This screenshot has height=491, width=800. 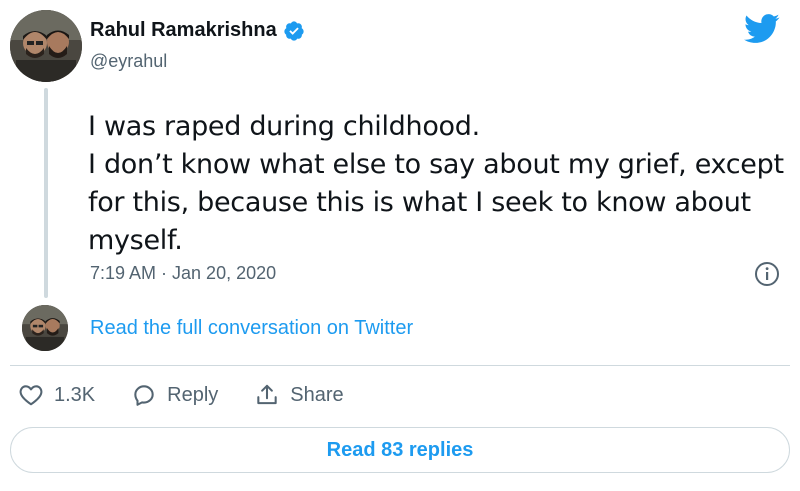 I want to click on action-bar: 1.3K Reply Share, so click(x=199, y=395).